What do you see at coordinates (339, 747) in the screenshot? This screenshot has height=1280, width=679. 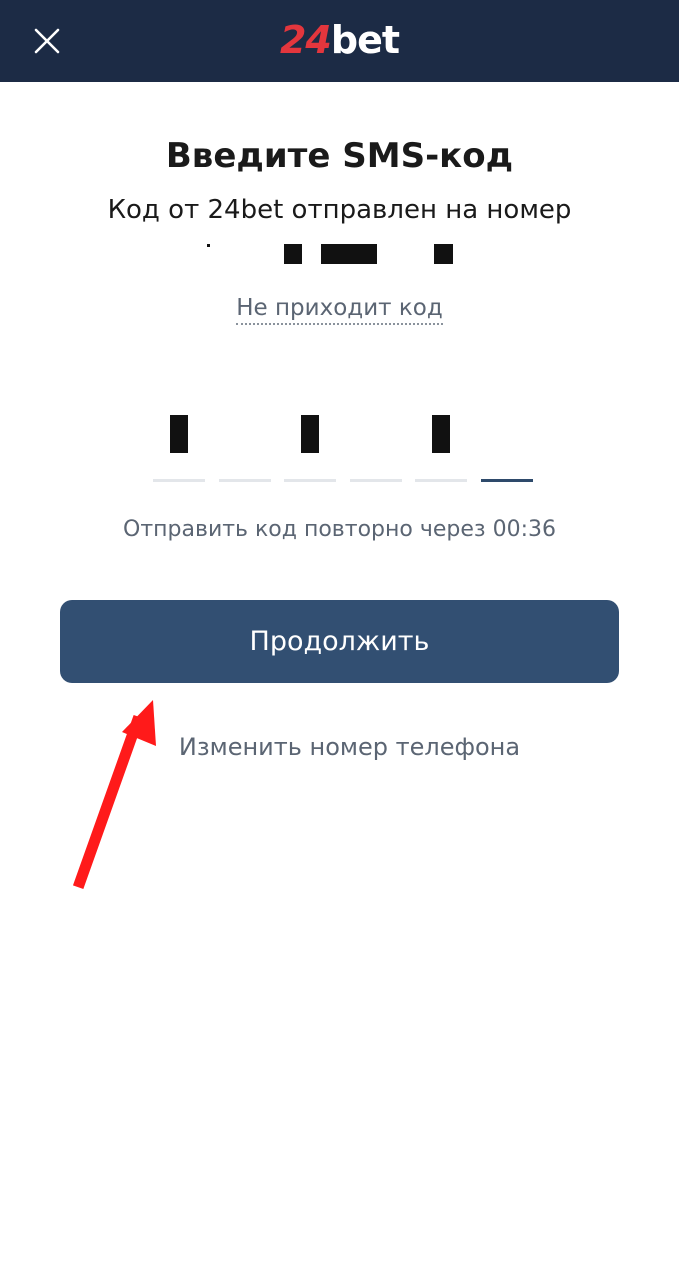 I see `change-phone-link: Изменить номер телефона` at bounding box center [339, 747].